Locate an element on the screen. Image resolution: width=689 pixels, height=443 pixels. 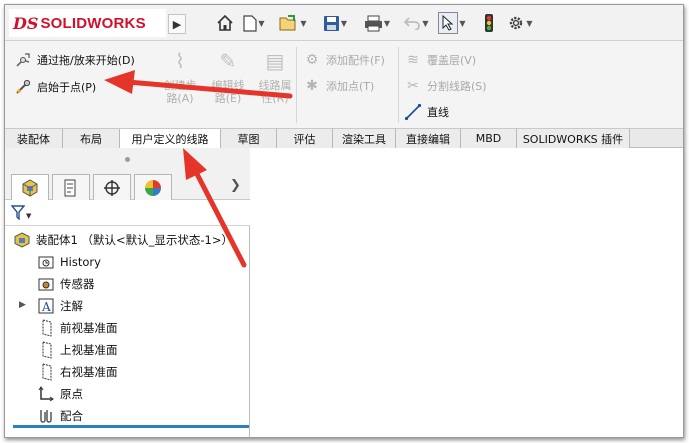
tab-mbd: MBD is located at coordinates (489, 138).